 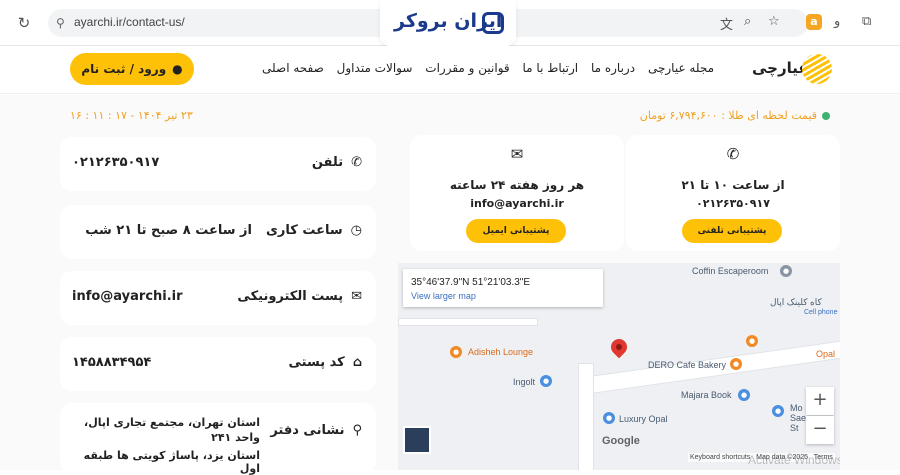 What do you see at coordinates (500, 352) in the screenshot?
I see `map-label: Adisheh Lounge` at bounding box center [500, 352].